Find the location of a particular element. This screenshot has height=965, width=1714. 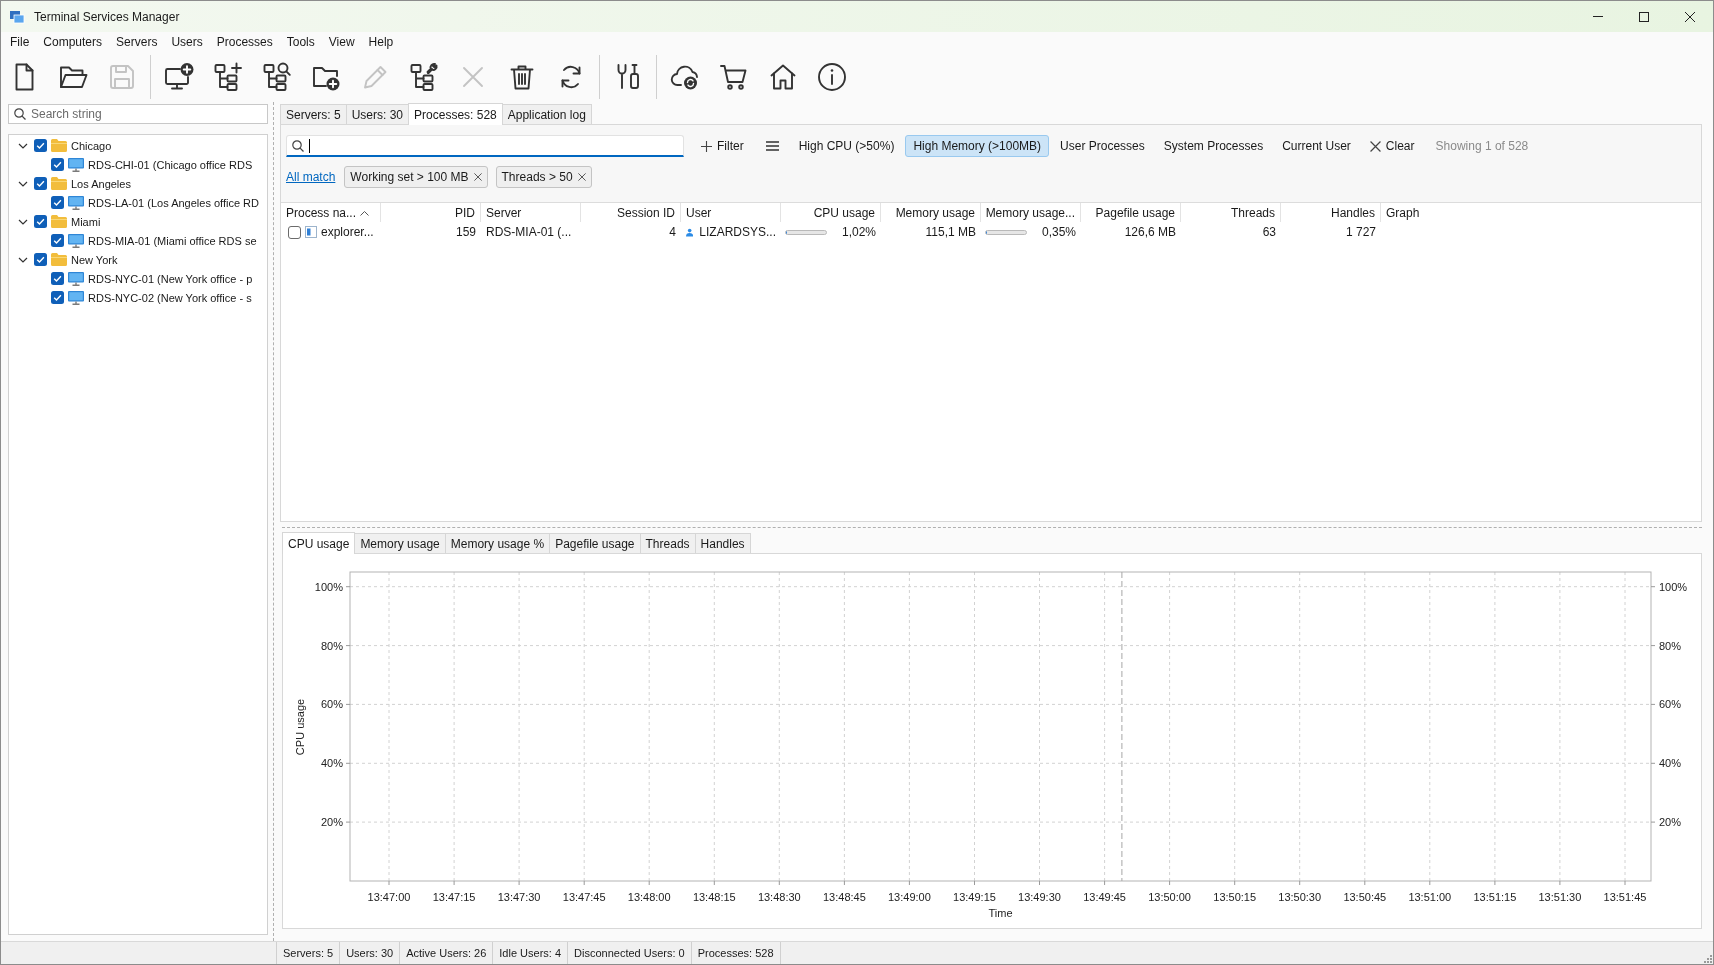

filter-toggle: System Processes is located at coordinates (1213, 146).